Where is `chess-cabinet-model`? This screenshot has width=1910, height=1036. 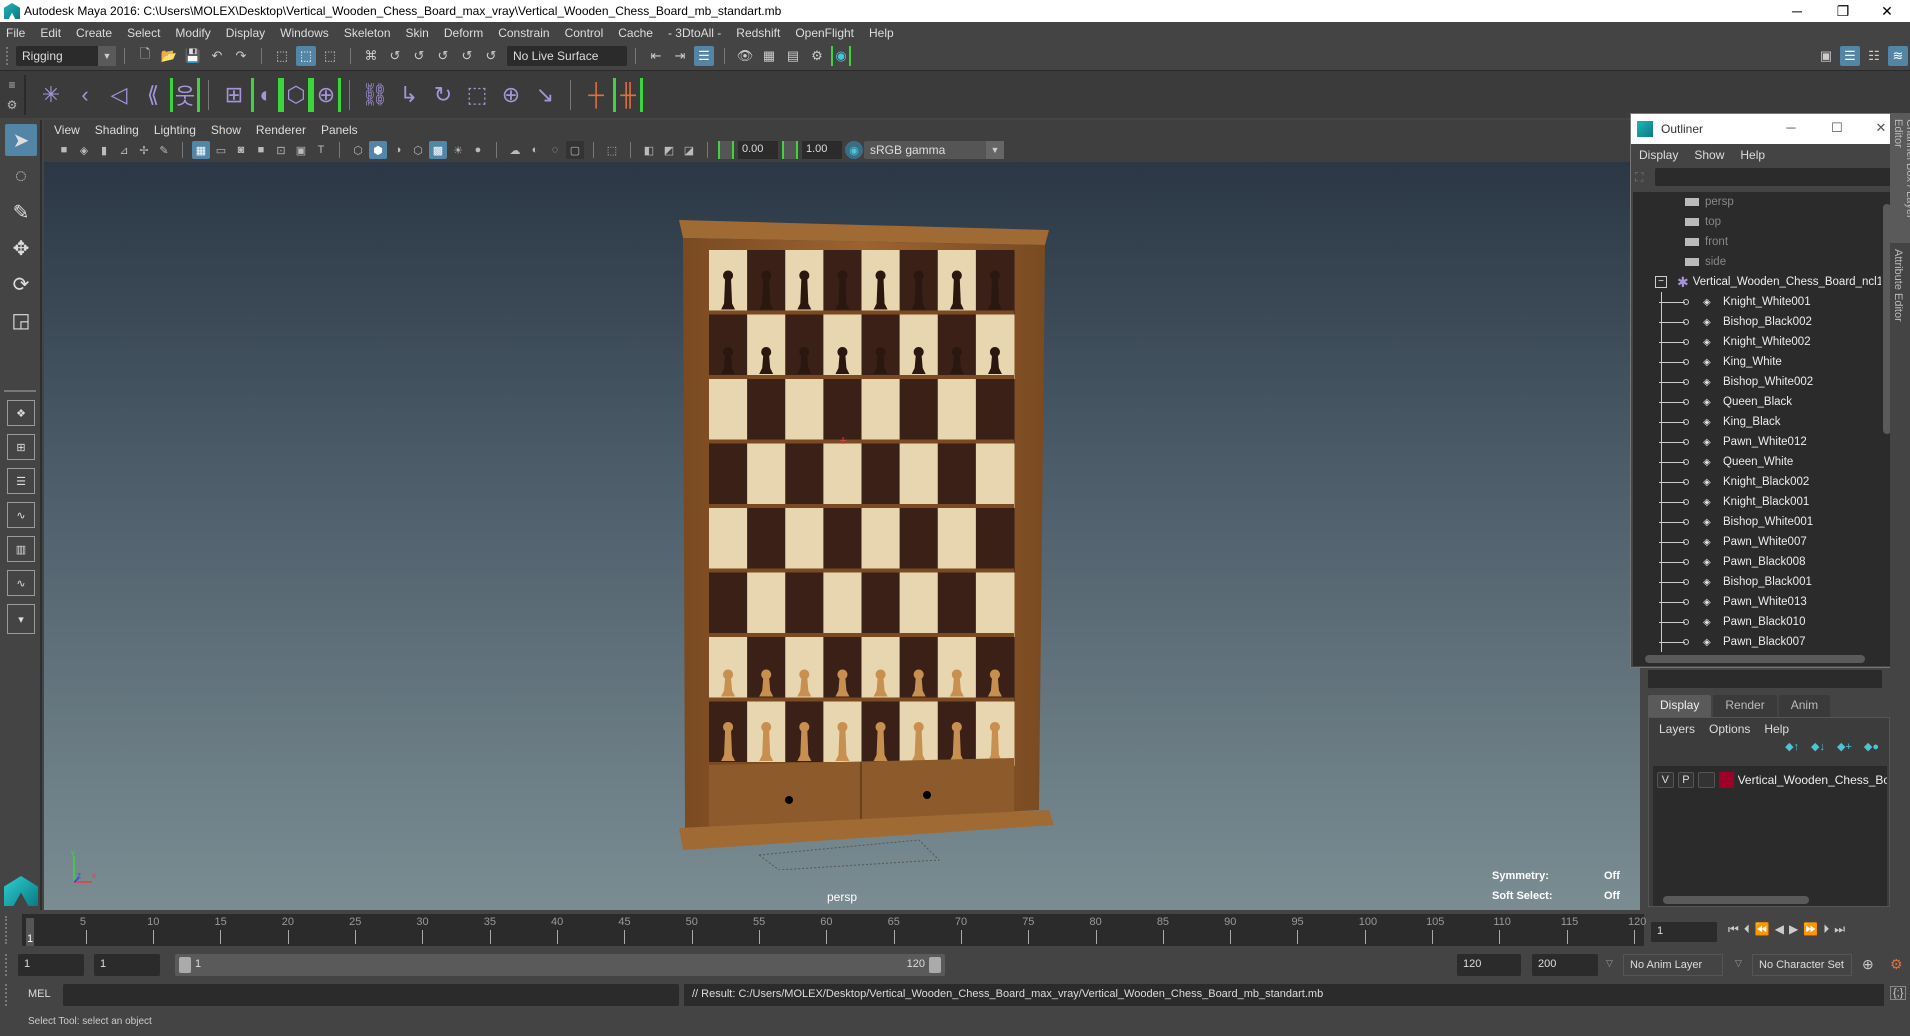
chess-cabinet-model is located at coordinates (864, 540).